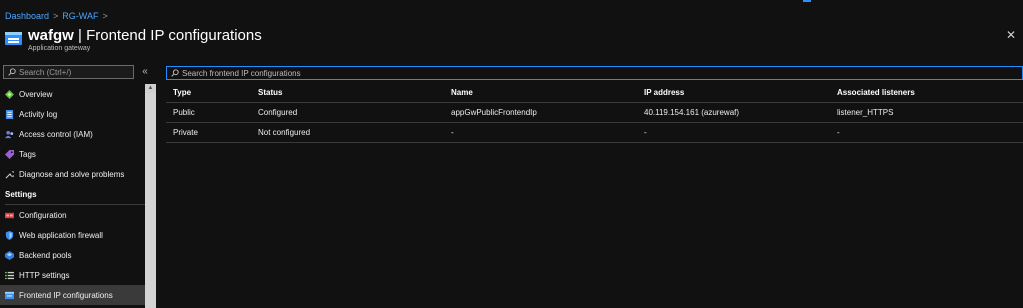 The image size is (1023, 308). What do you see at coordinates (9, 114) in the screenshot?
I see `activity-log-icon` at bounding box center [9, 114].